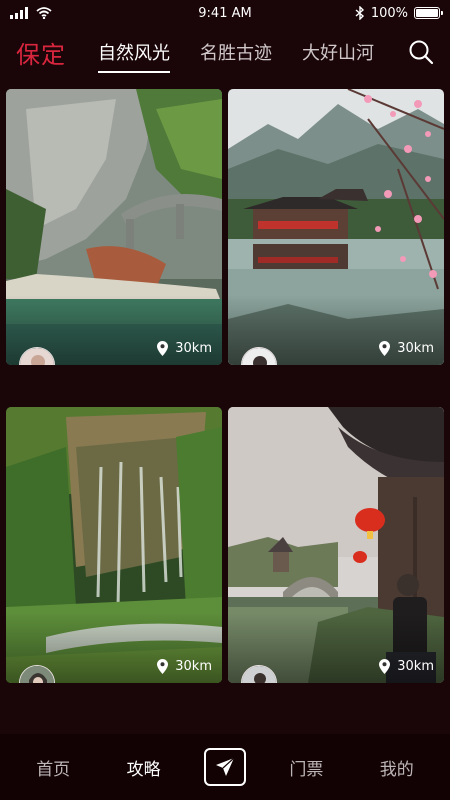 This screenshot has height=800, width=450. What do you see at coordinates (338, 52) in the screenshot?
I see `tab-mountains-rivers: 大好山河` at bounding box center [338, 52].